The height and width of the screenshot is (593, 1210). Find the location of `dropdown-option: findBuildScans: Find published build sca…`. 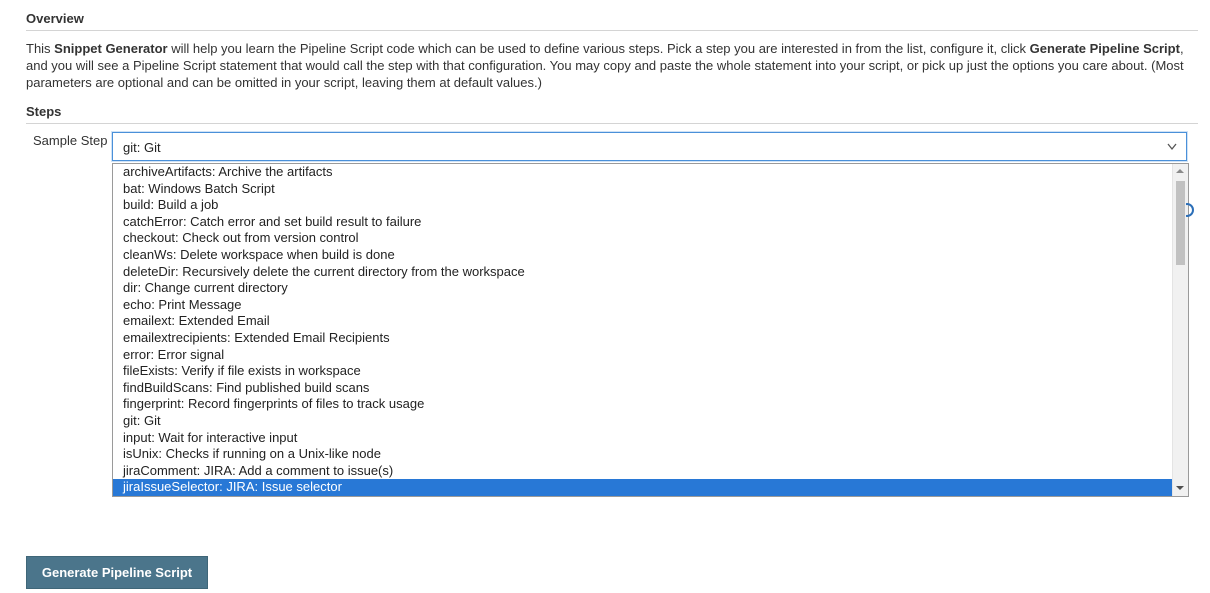

dropdown-option: findBuildScans: Find published build sca… is located at coordinates (642, 388).